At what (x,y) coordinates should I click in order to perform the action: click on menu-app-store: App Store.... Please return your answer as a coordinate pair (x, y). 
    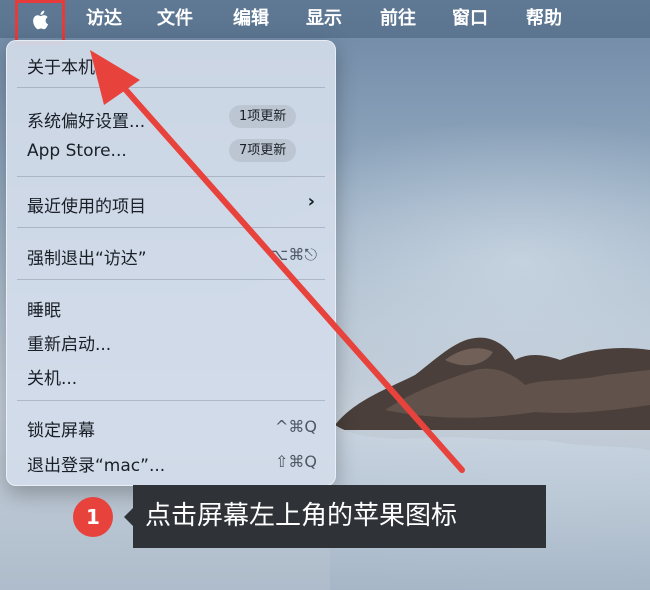
    Looking at the image, I should click on (77, 151).